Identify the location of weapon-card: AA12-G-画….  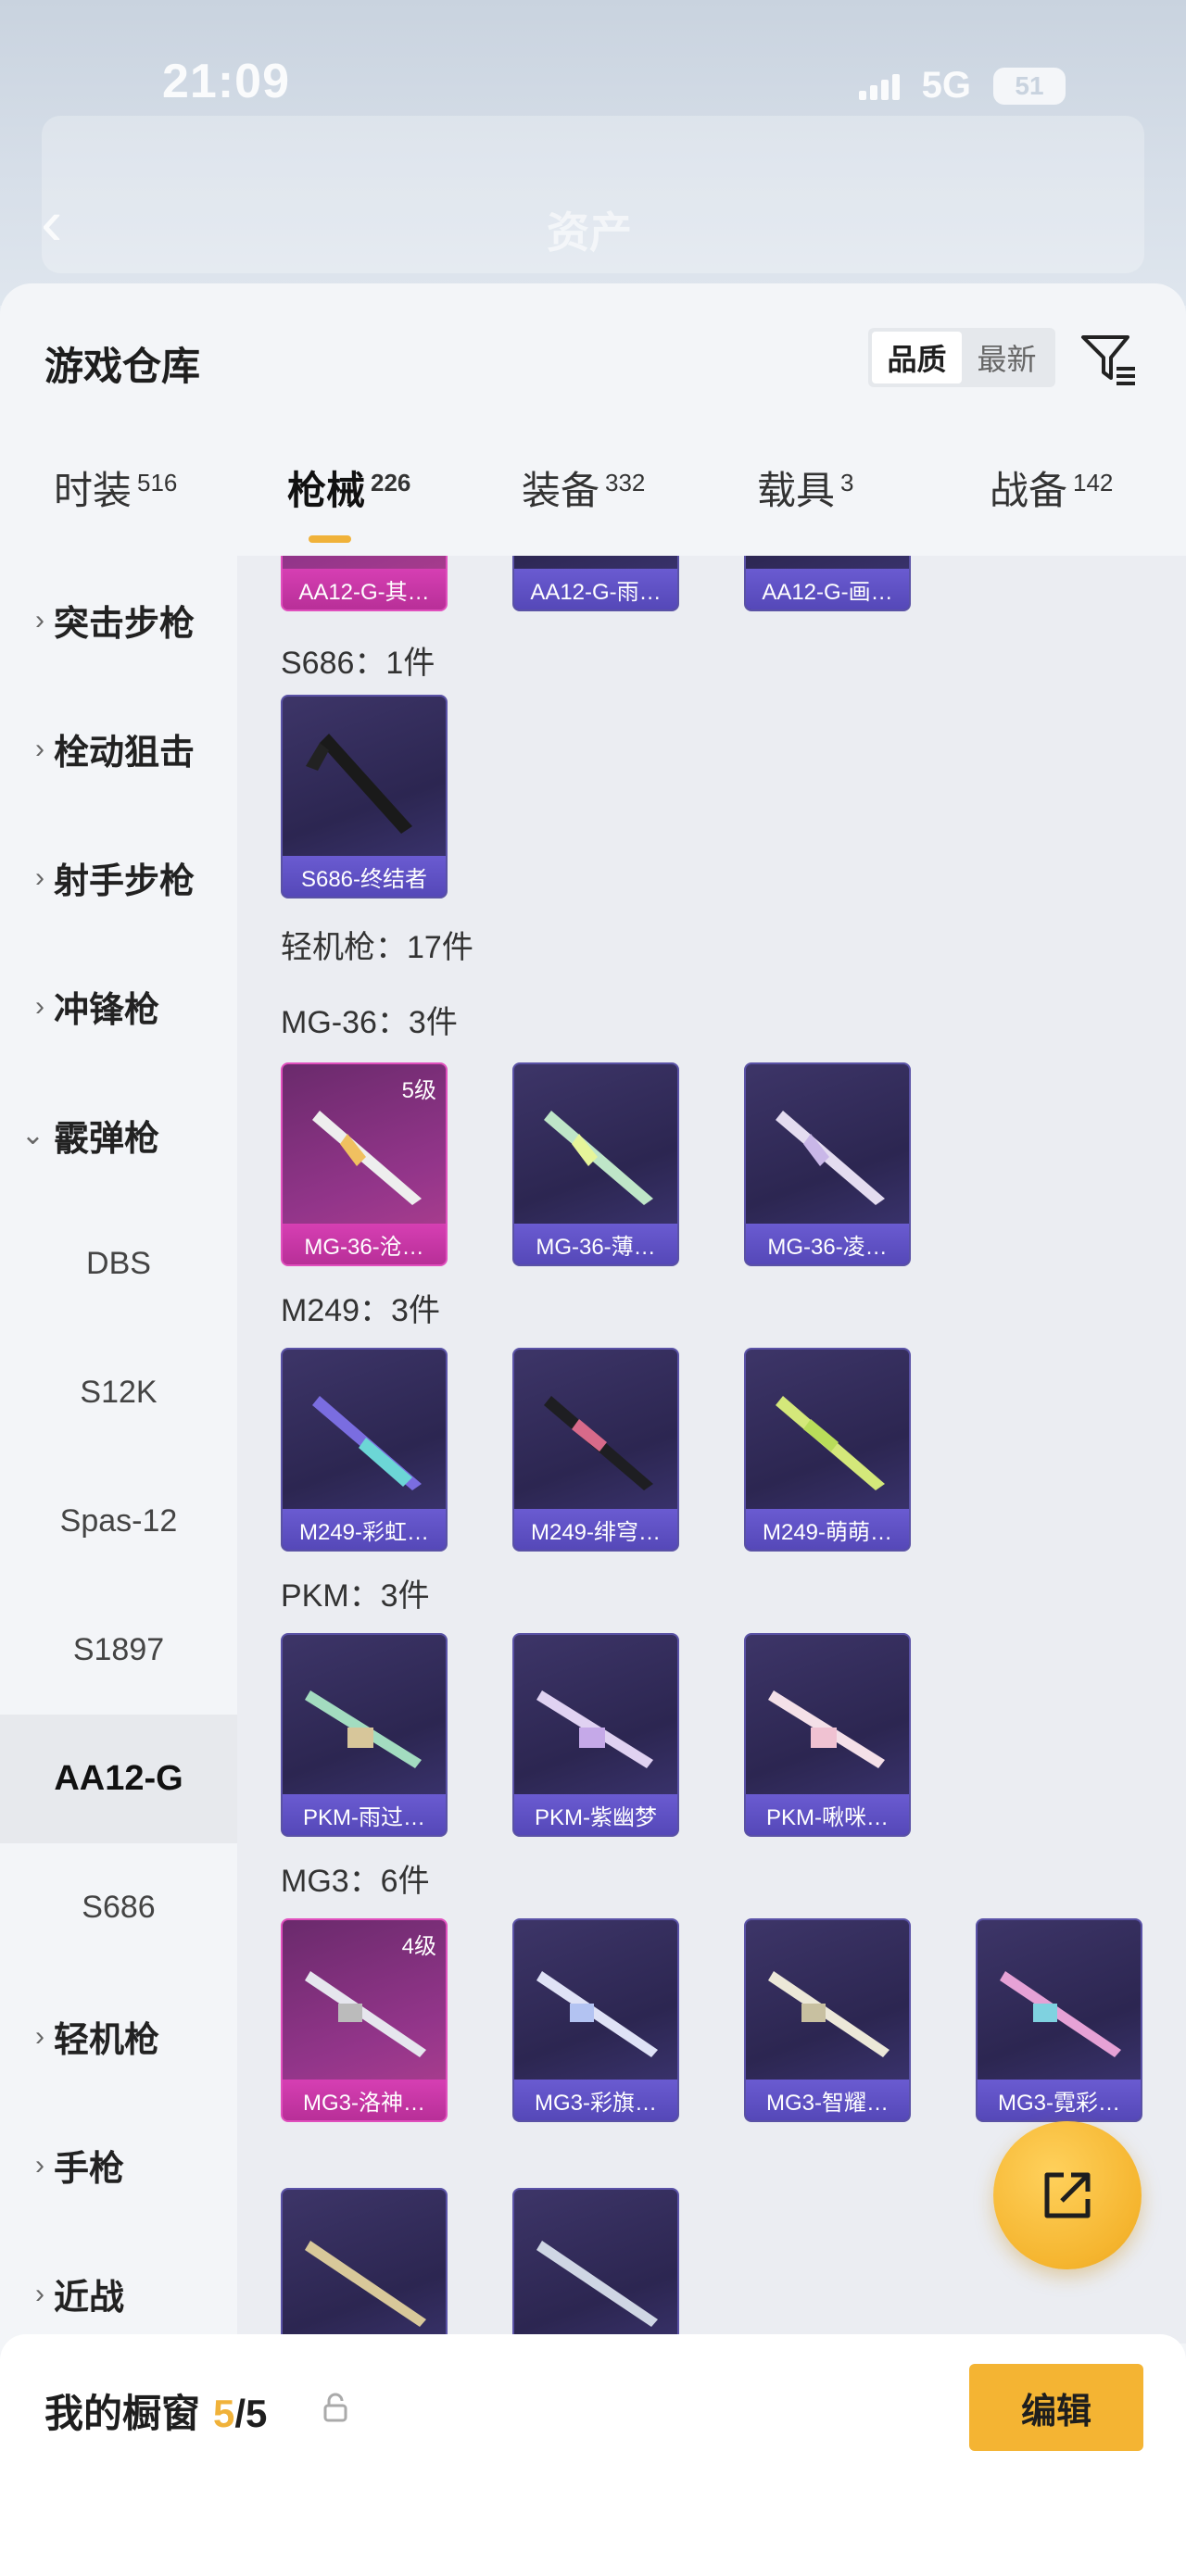
(827, 583).